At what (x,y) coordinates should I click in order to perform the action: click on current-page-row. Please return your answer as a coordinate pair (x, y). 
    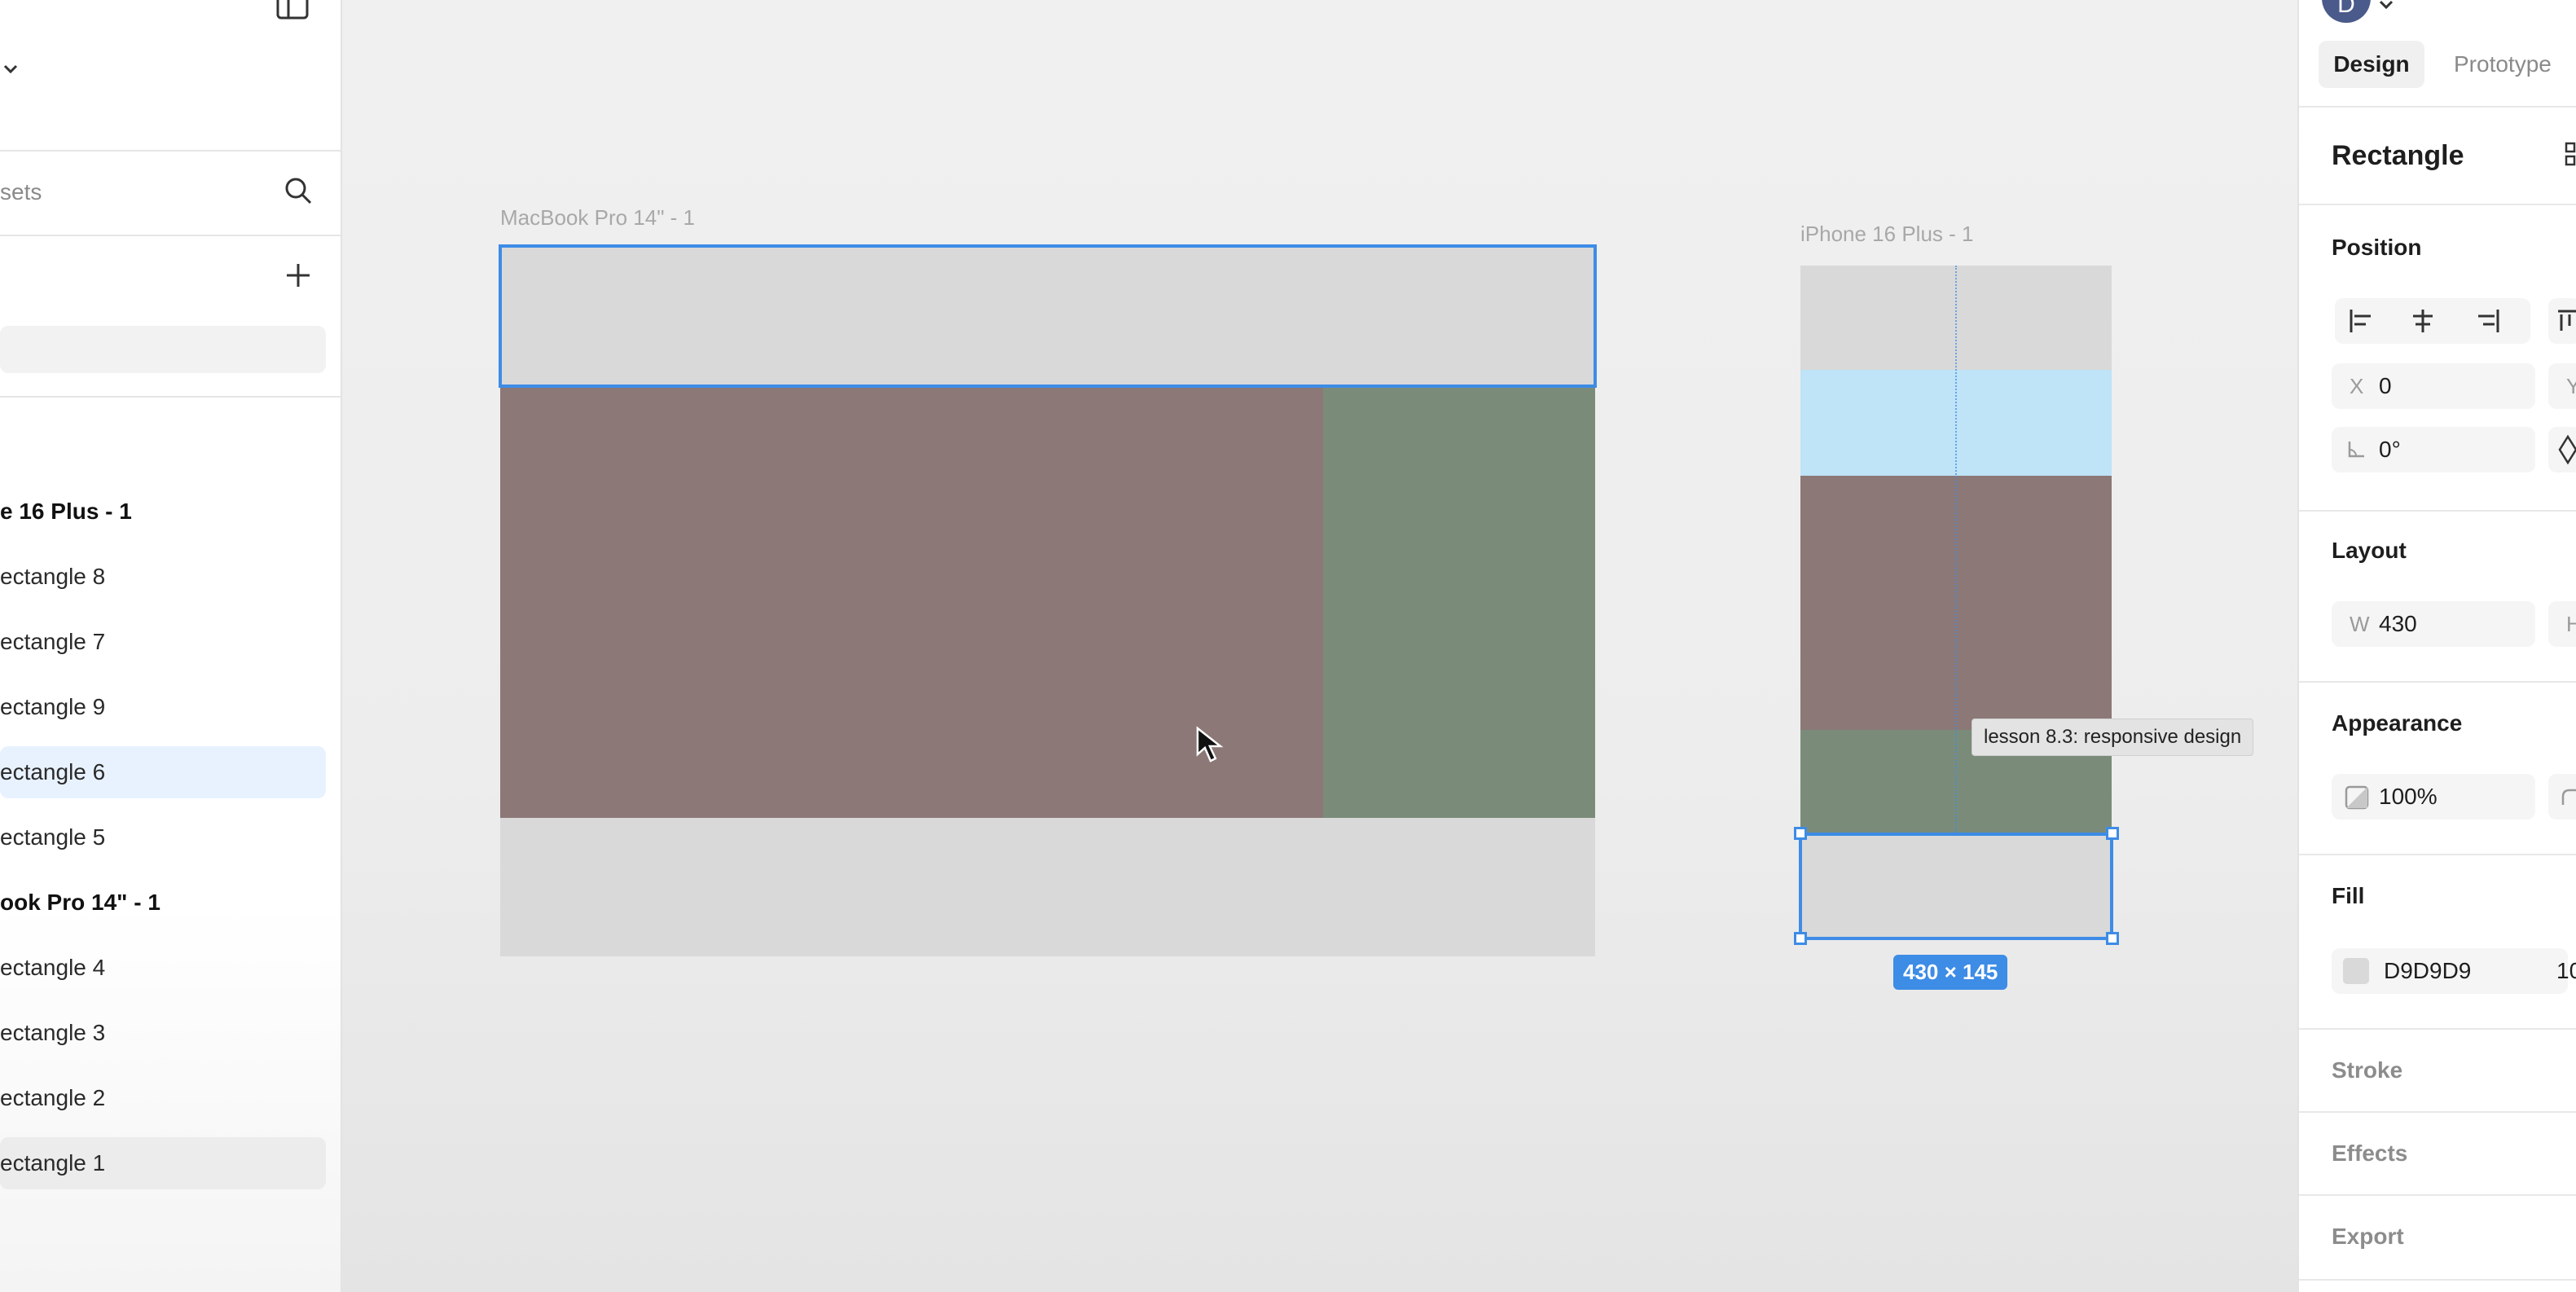
    Looking at the image, I should click on (163, 349).